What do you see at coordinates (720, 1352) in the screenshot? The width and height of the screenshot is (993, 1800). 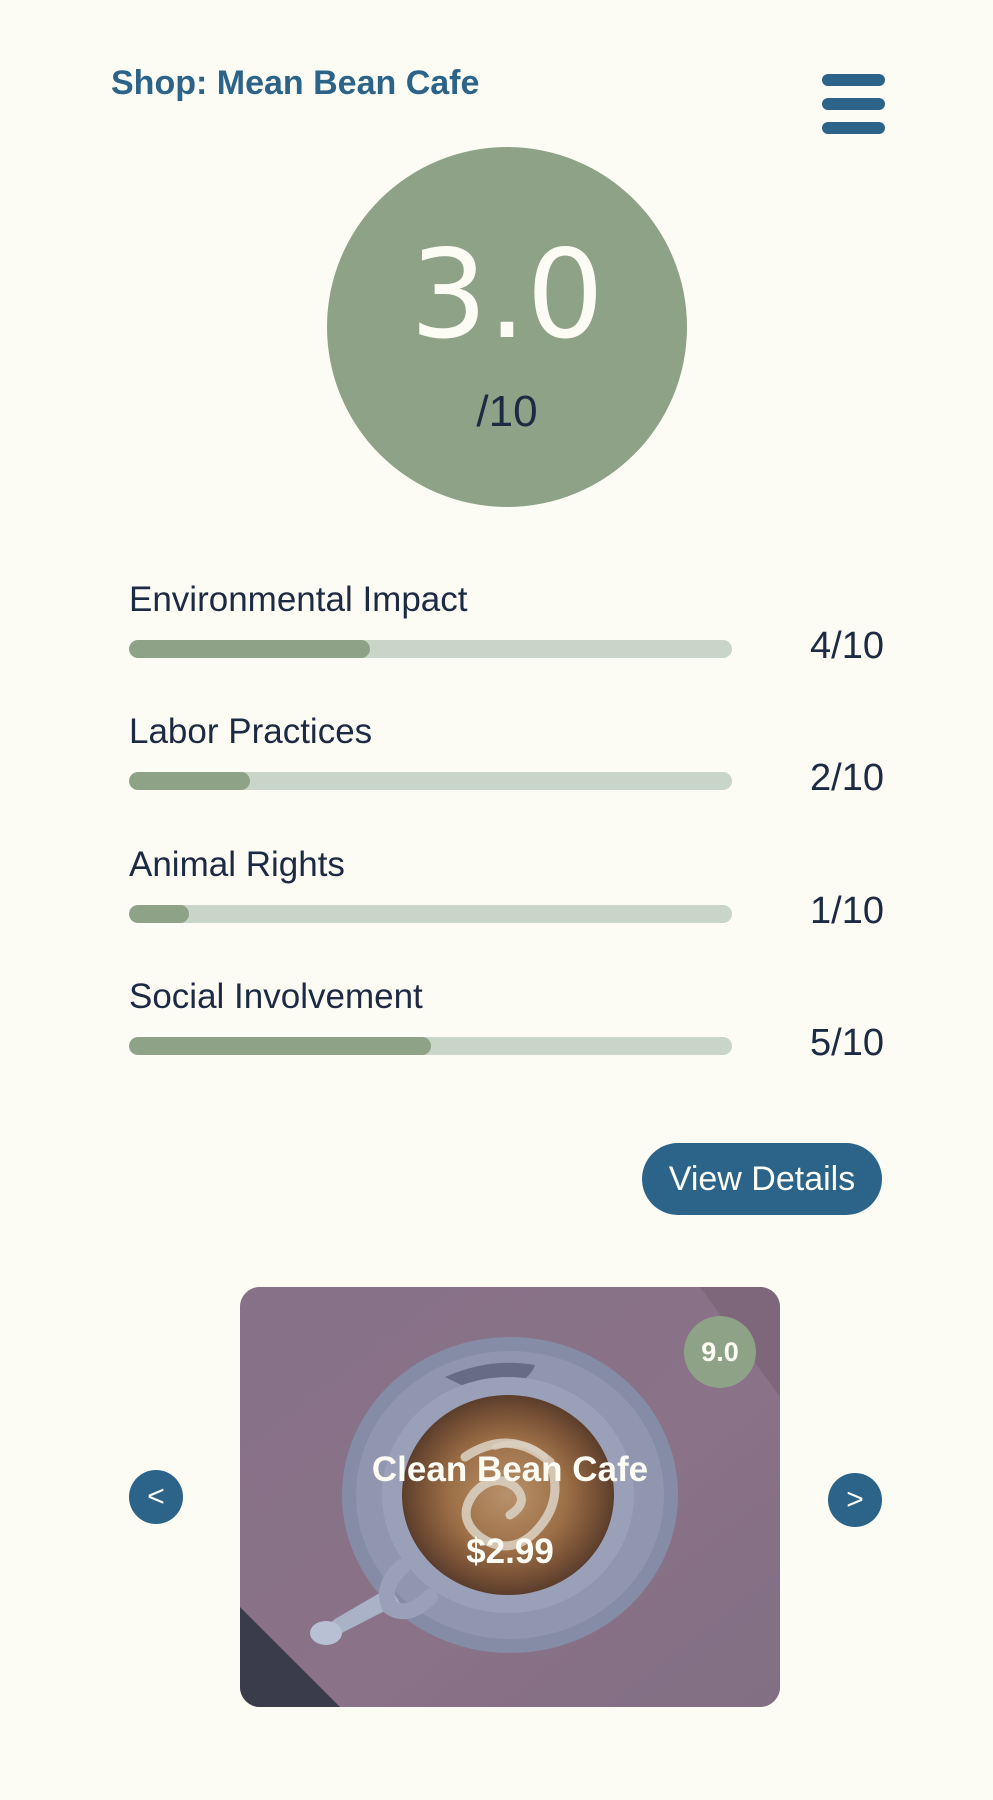 I see `card-rating-badge: 9.0` at bounding box center [720, 1352].